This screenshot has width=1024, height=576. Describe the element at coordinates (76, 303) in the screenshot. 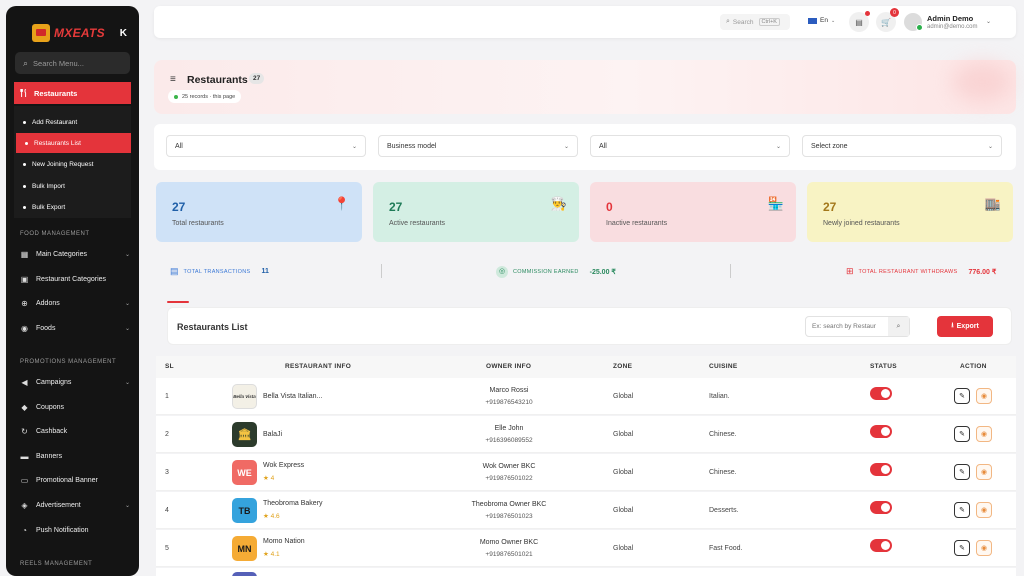

I see `sidebar-item-addons: ⊕ Addons ⌄` at that location.